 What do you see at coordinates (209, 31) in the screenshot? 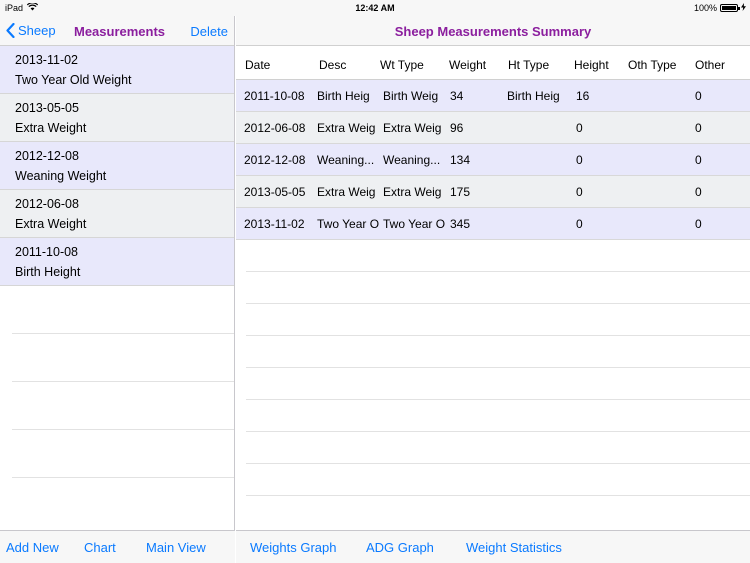
I see `delete-button: Delete` at bounding box center [209, 31].